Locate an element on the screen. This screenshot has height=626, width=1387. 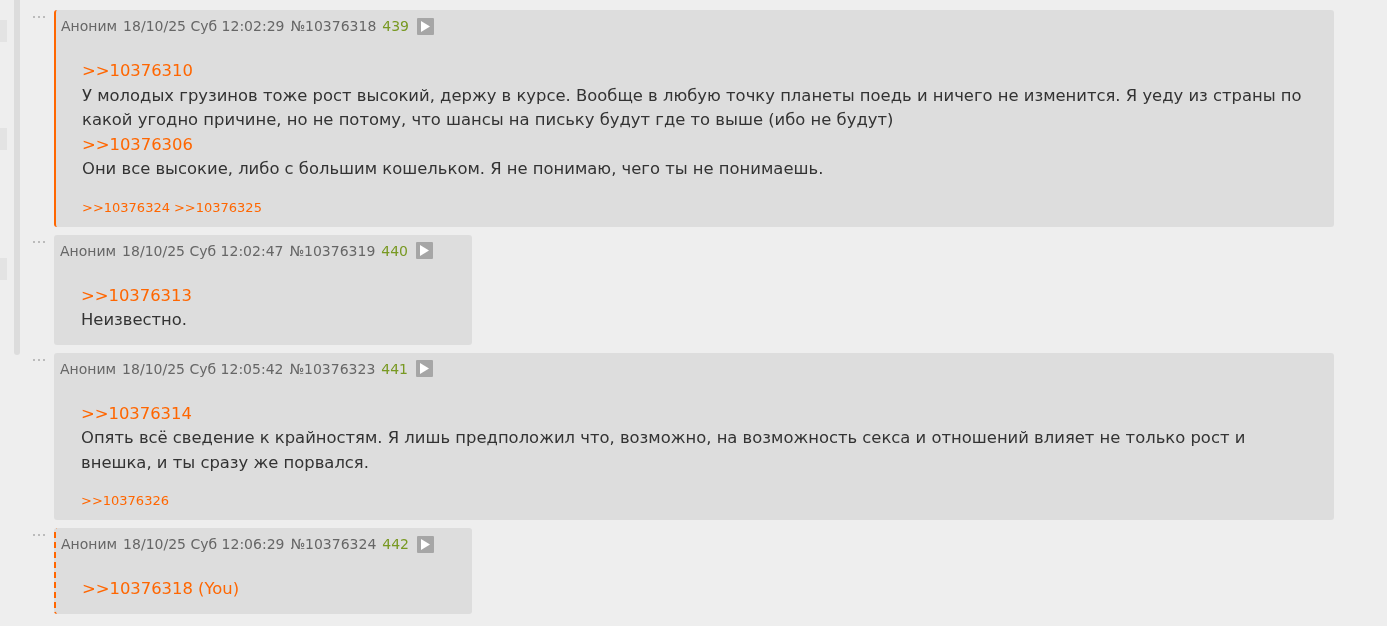
post-number: №10376319 is located at coordinates (332, 250).